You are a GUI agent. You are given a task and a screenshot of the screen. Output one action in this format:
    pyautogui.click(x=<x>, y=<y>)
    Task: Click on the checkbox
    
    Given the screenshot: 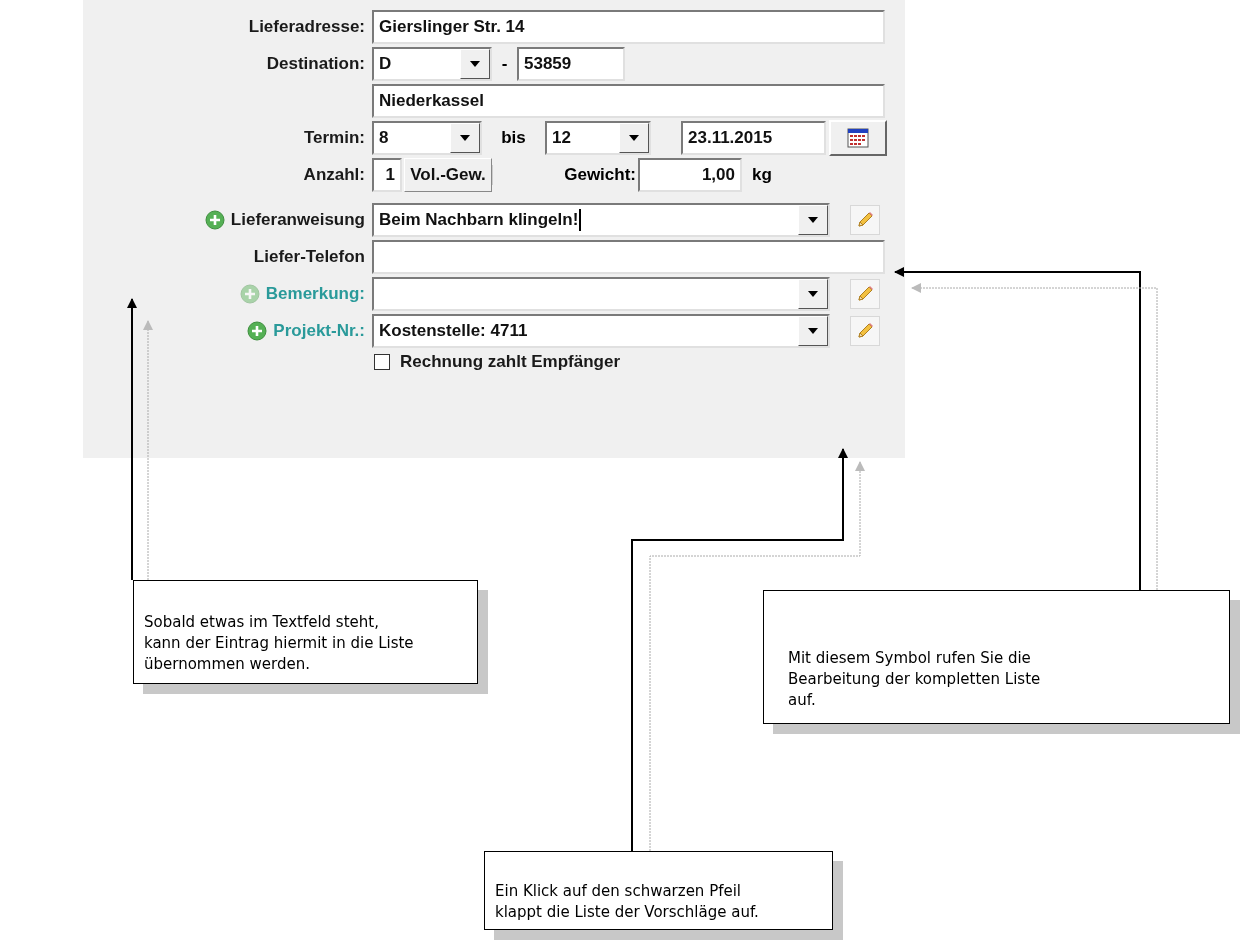 What is the action you would take?
    pyautogui.click(x=382, y=362)
    